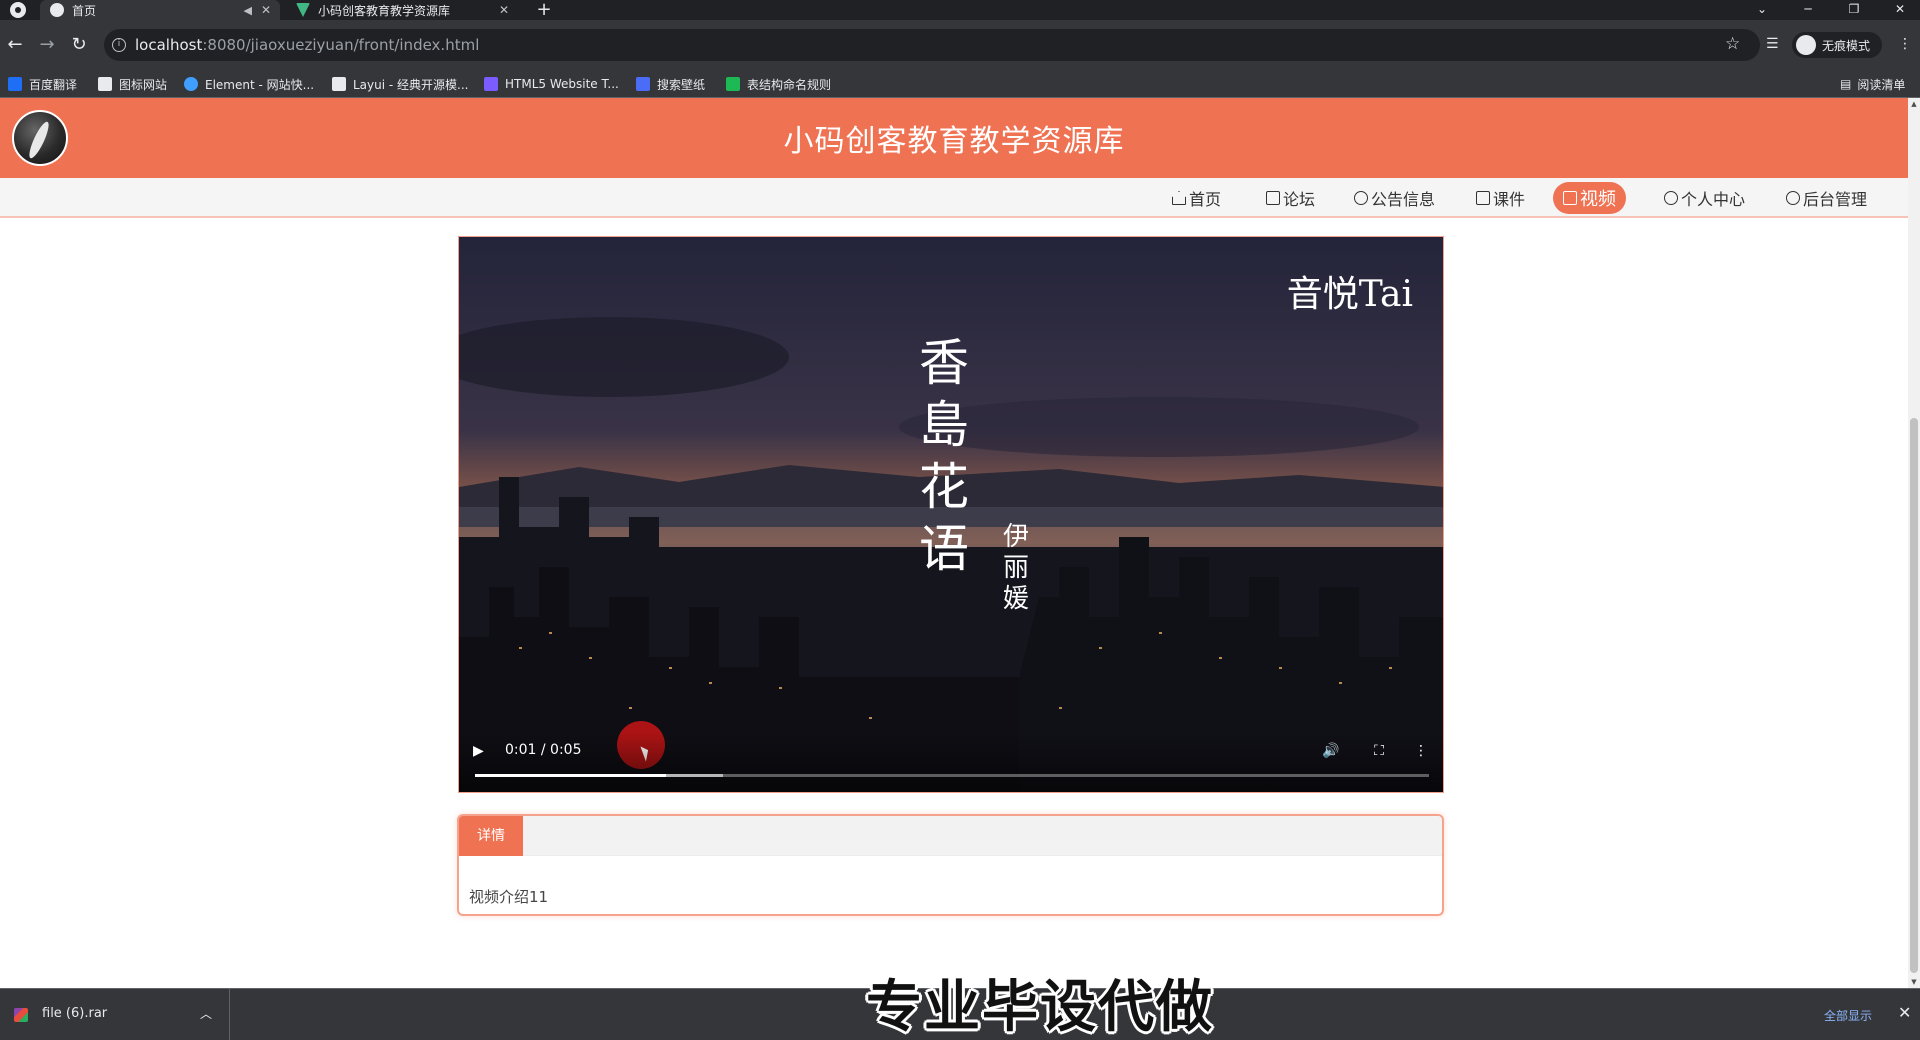  I want to click on play-icon: ▶, so click(482, 751).